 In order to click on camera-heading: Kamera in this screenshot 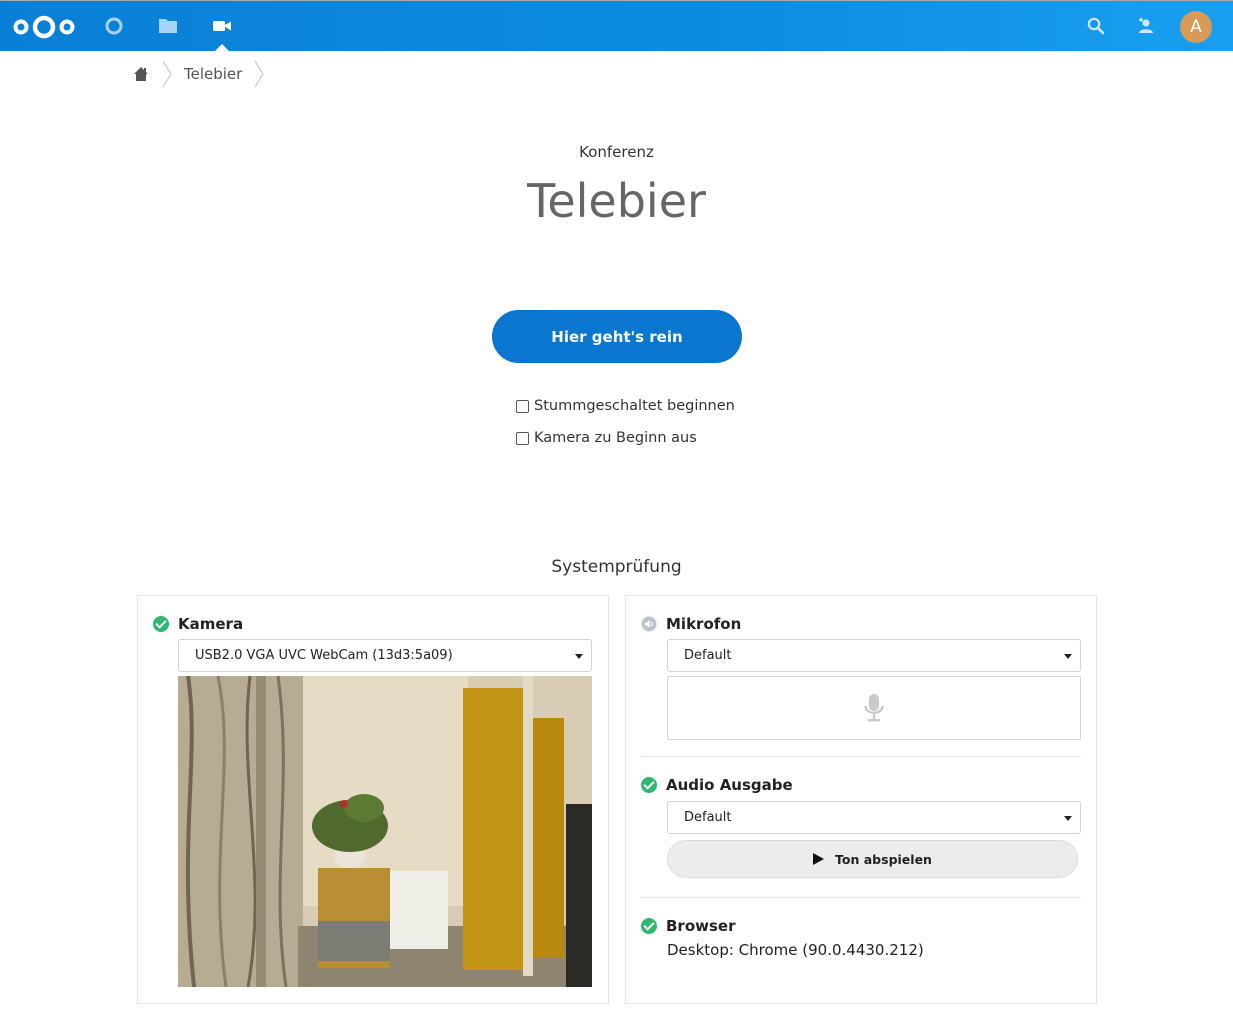, I will do `click(198, 624)`.